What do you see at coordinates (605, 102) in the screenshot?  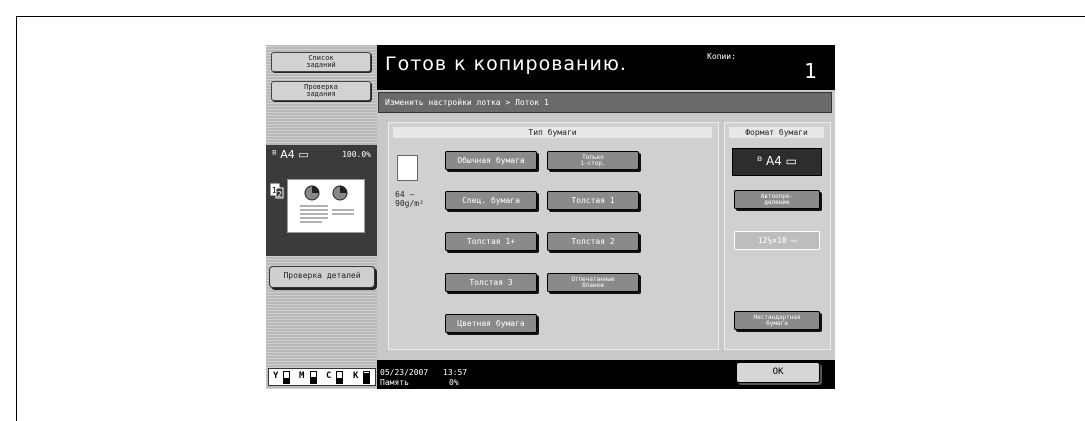 I see `breadcrumb: Изменить настройки лотка > Лоток 1` at bounding box center [605, 102].